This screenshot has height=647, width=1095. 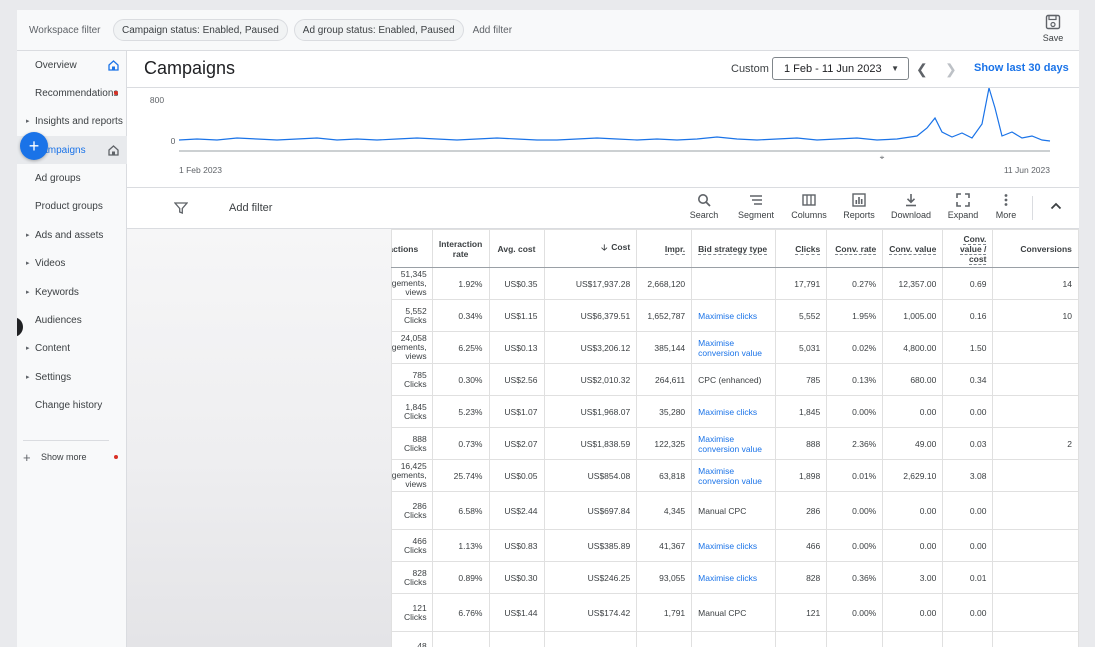 I want to click on ad-group-status-chip: Ad group status: Enabled, Paused, so click(x=378, y=30).